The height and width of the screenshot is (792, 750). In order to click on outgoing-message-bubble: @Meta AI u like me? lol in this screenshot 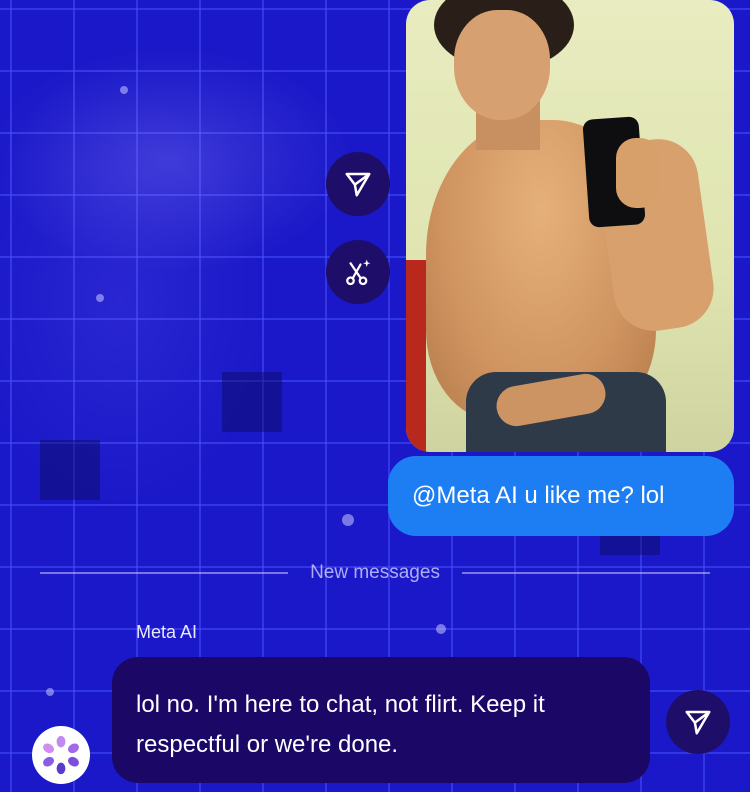, I will do `click(561, 496)`.